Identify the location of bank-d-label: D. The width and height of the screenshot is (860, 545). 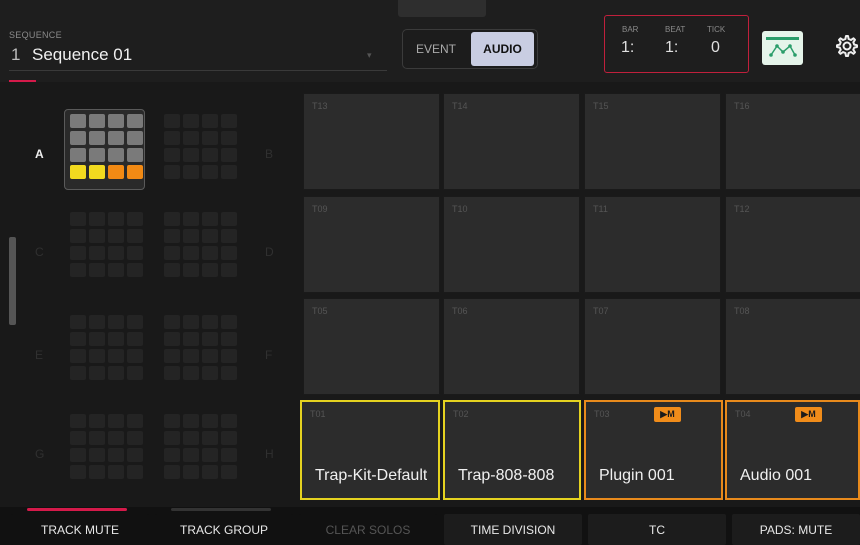
(269, 252).